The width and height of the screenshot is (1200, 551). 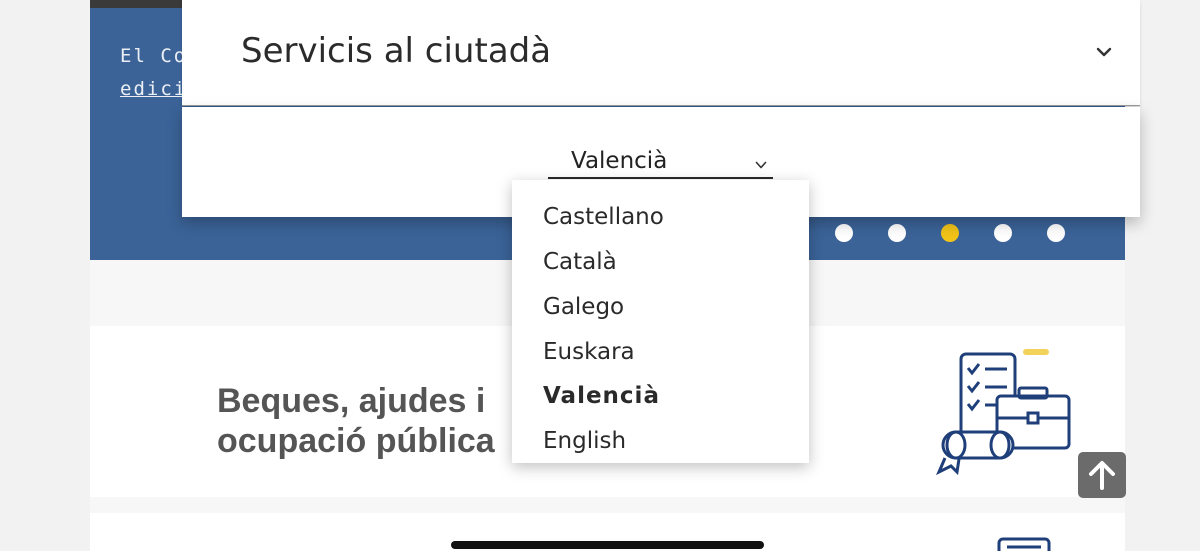 What do you see at coordinates (154, 89) in the screenshot?
I see `hero-caption-line-2: edici` at bounding box center [154, 89].